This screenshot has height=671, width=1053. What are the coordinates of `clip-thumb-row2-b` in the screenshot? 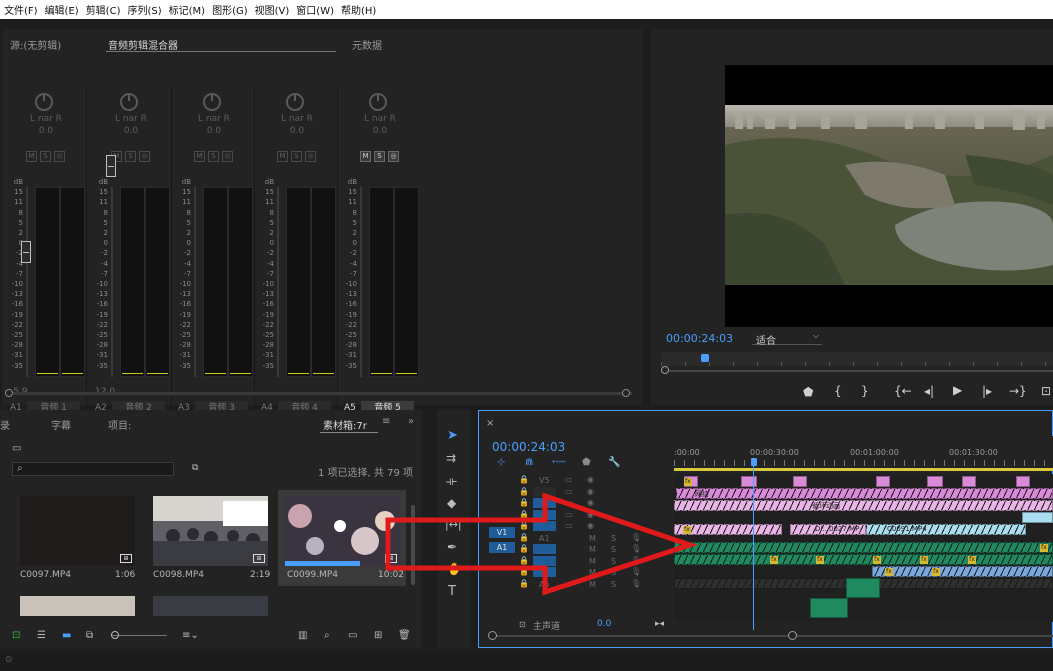 It's located at (210, 606).